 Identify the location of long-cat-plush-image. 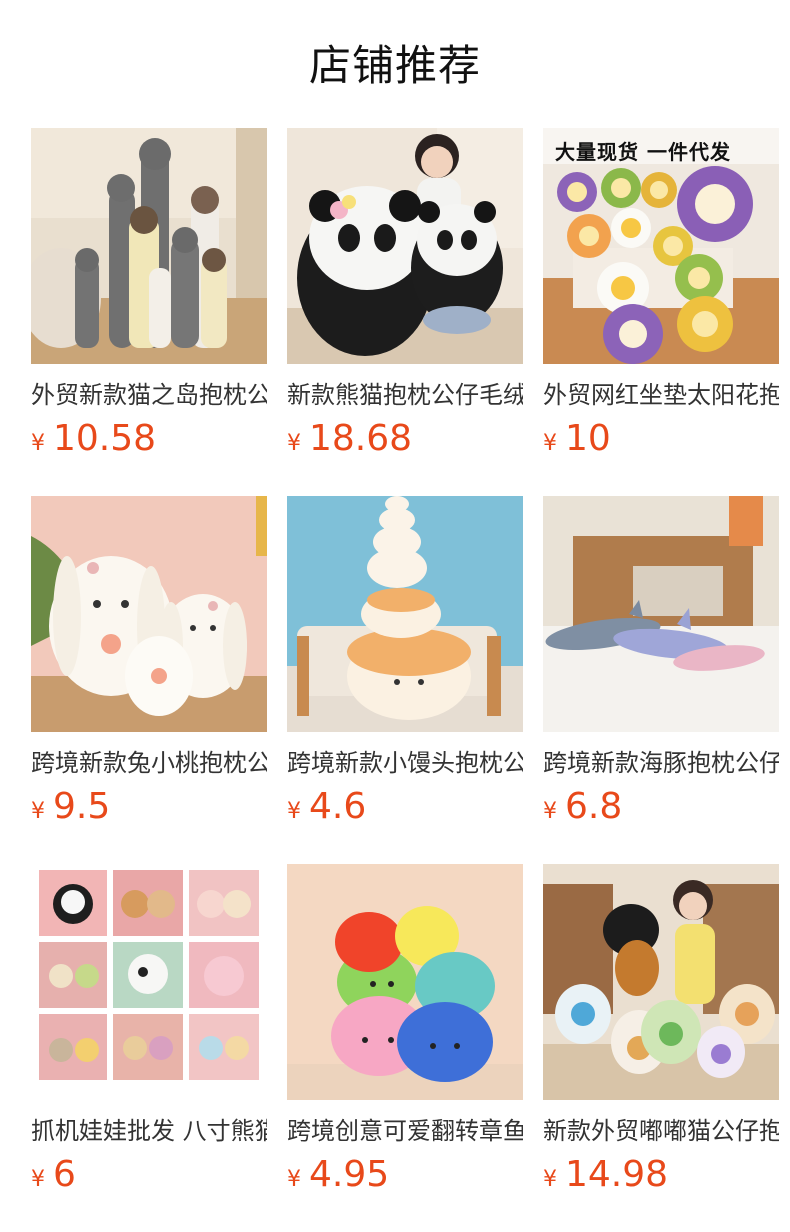
(149, 246).